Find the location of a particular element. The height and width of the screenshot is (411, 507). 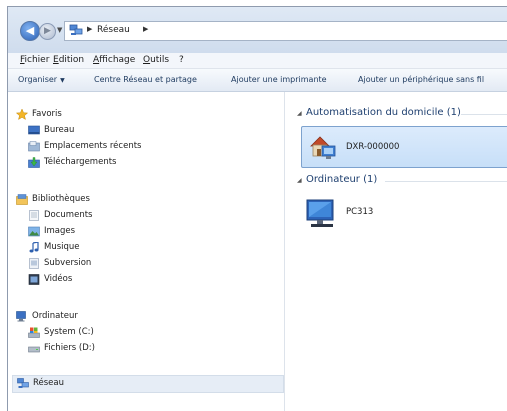

sidebar-item-label: Téléchargements is located at coordinates (80, 162).